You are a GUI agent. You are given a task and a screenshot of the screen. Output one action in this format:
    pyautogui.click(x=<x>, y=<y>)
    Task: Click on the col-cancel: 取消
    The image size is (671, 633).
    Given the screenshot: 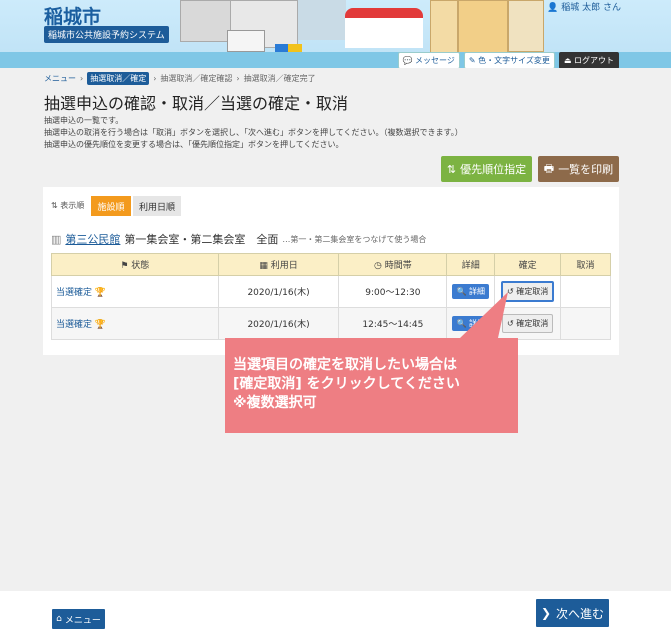 What is the action you would take?
    pyautogui.click(x=585, y=264)
    